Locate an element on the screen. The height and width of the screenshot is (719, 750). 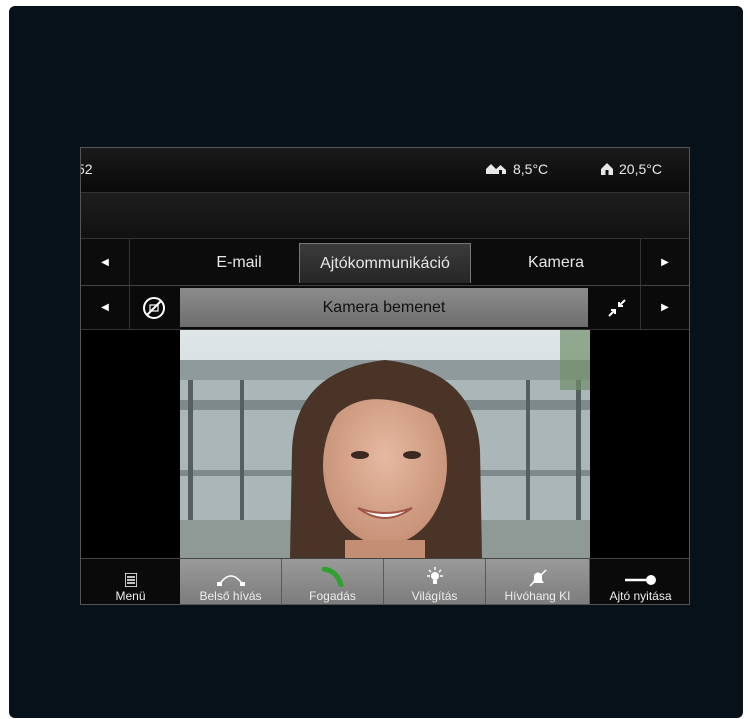
menu-icon is located at coordinates (130, 576).